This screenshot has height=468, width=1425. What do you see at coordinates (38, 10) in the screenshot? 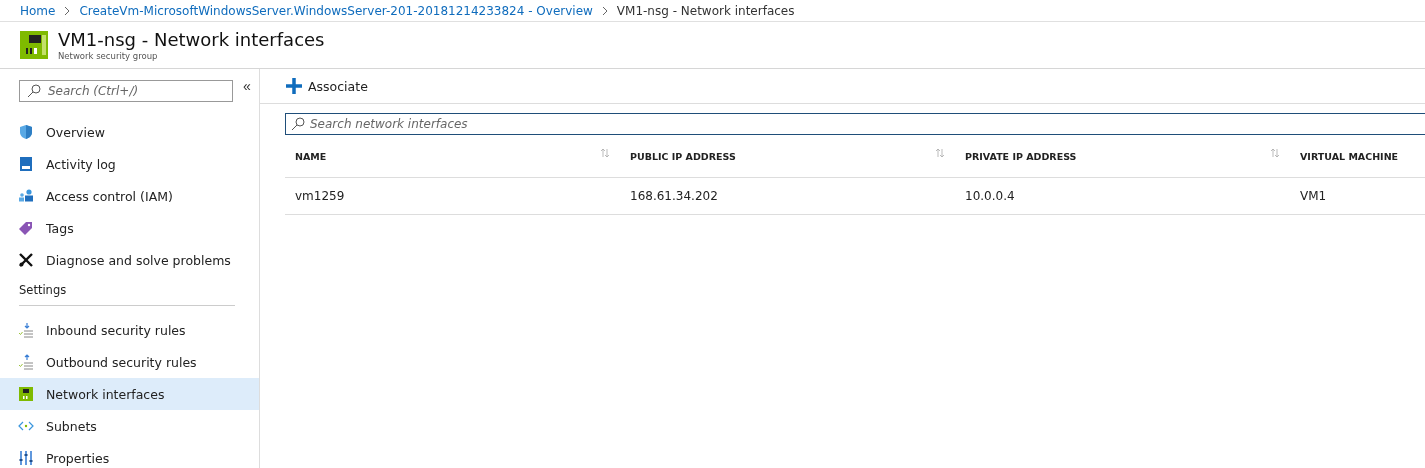
I see `breadcrumb-link: Home` at bounding box center [38, 10].